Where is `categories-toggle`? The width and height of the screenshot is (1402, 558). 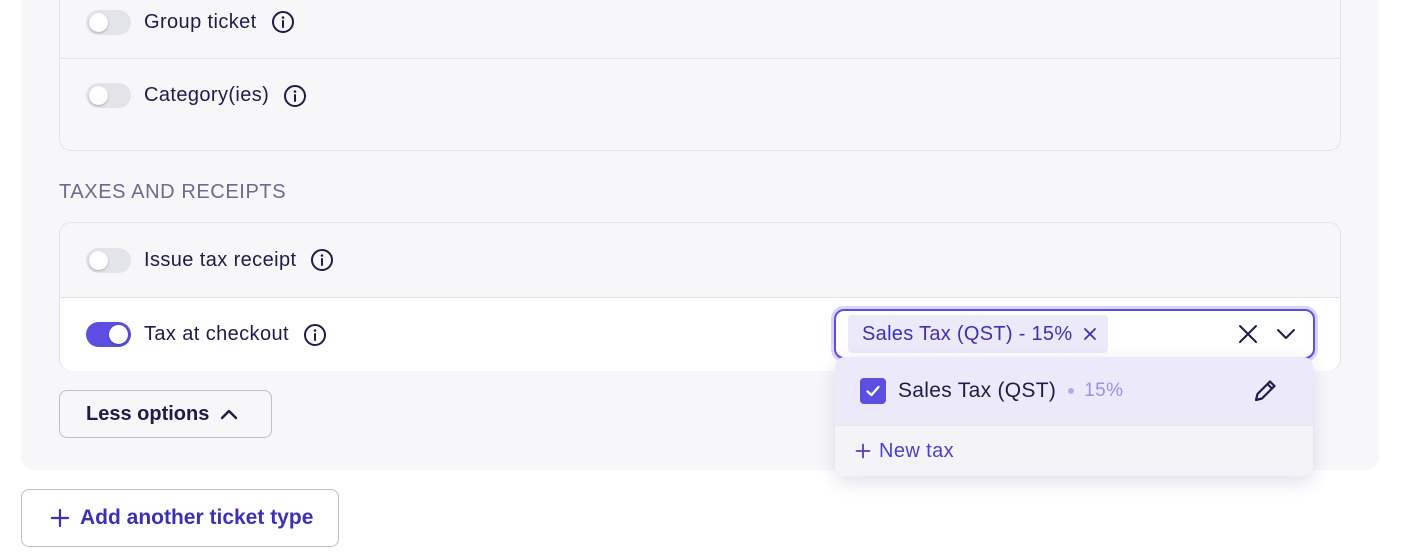 categories-toggle is located at coordinates (108, 95).